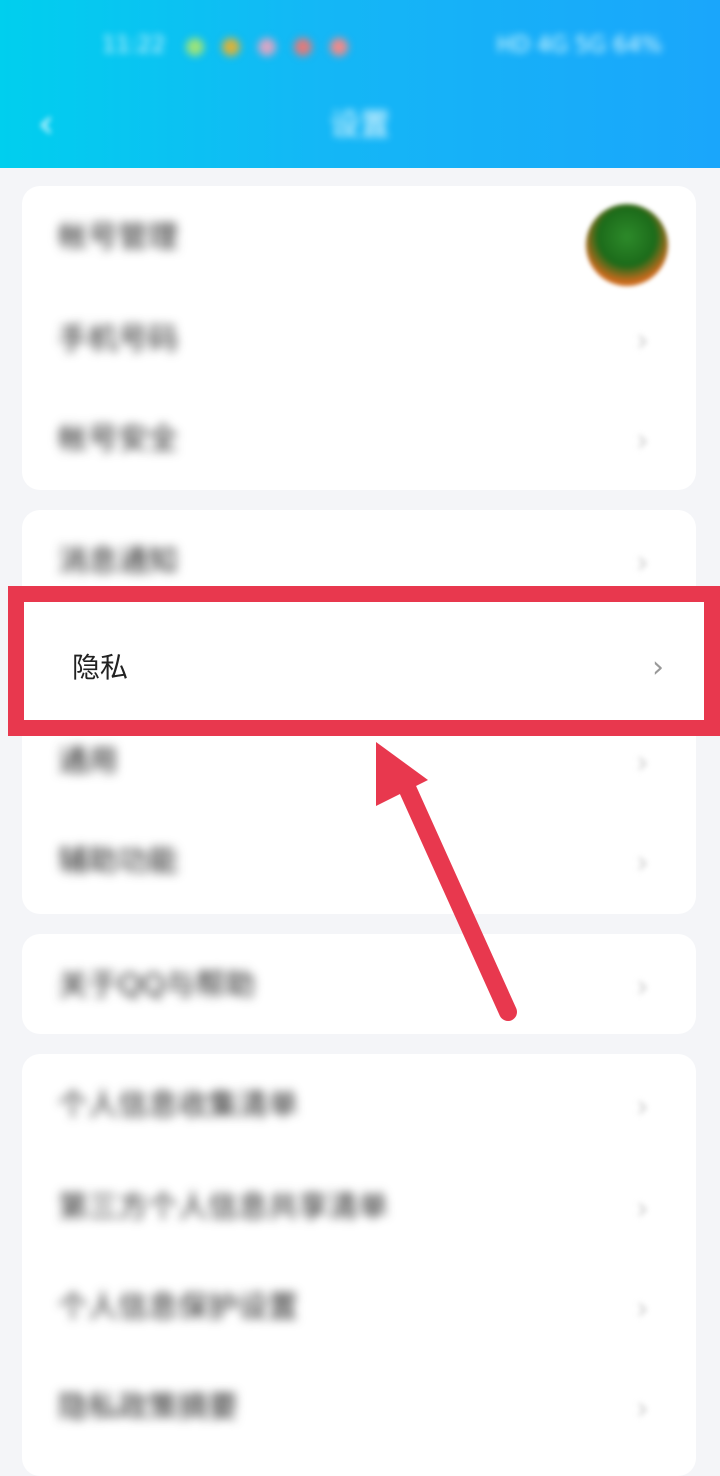 This screenshot has height=1476, width=720. Describe the element at coordinates (446, 881) in the screenshot. I see `annotation-arrow-icon` at that location.